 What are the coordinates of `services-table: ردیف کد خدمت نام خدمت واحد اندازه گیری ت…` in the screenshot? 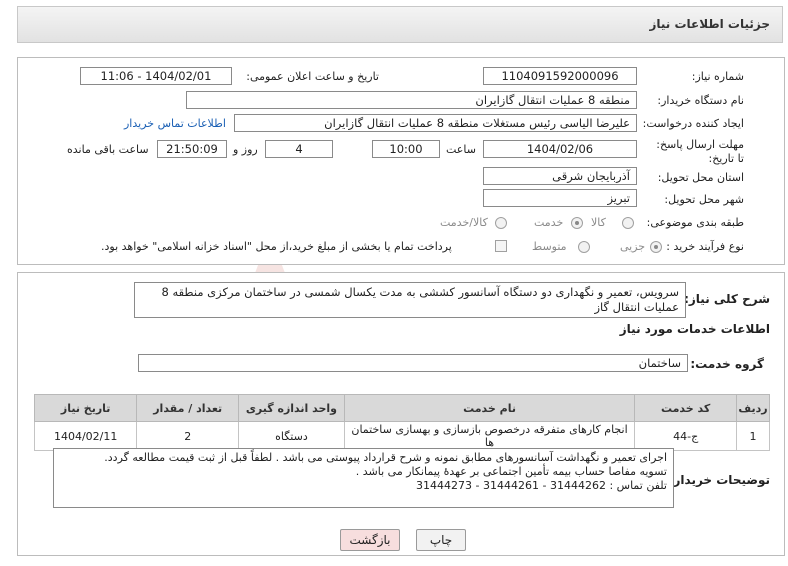 It's located at (401, 422).